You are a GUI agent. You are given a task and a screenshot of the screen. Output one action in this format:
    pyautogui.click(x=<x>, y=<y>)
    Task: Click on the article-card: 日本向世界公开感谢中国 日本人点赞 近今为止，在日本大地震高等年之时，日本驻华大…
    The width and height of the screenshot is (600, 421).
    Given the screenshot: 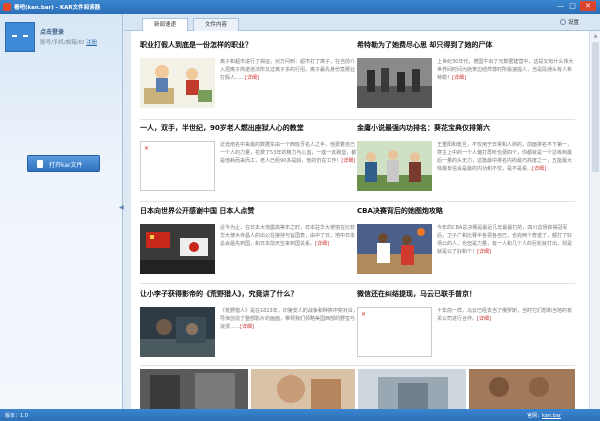 What is the action you would take?
    pyautogui.click(x=249, y=246)
    